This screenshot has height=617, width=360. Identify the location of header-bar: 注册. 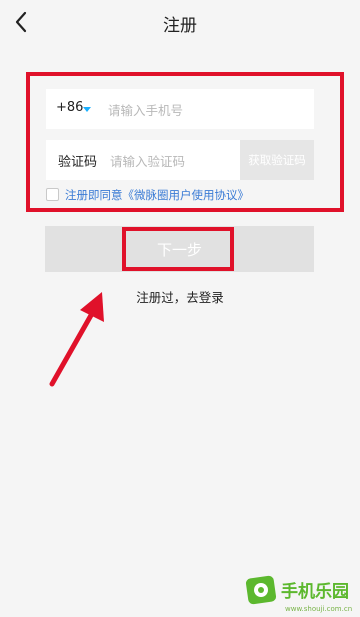
(180, 22).